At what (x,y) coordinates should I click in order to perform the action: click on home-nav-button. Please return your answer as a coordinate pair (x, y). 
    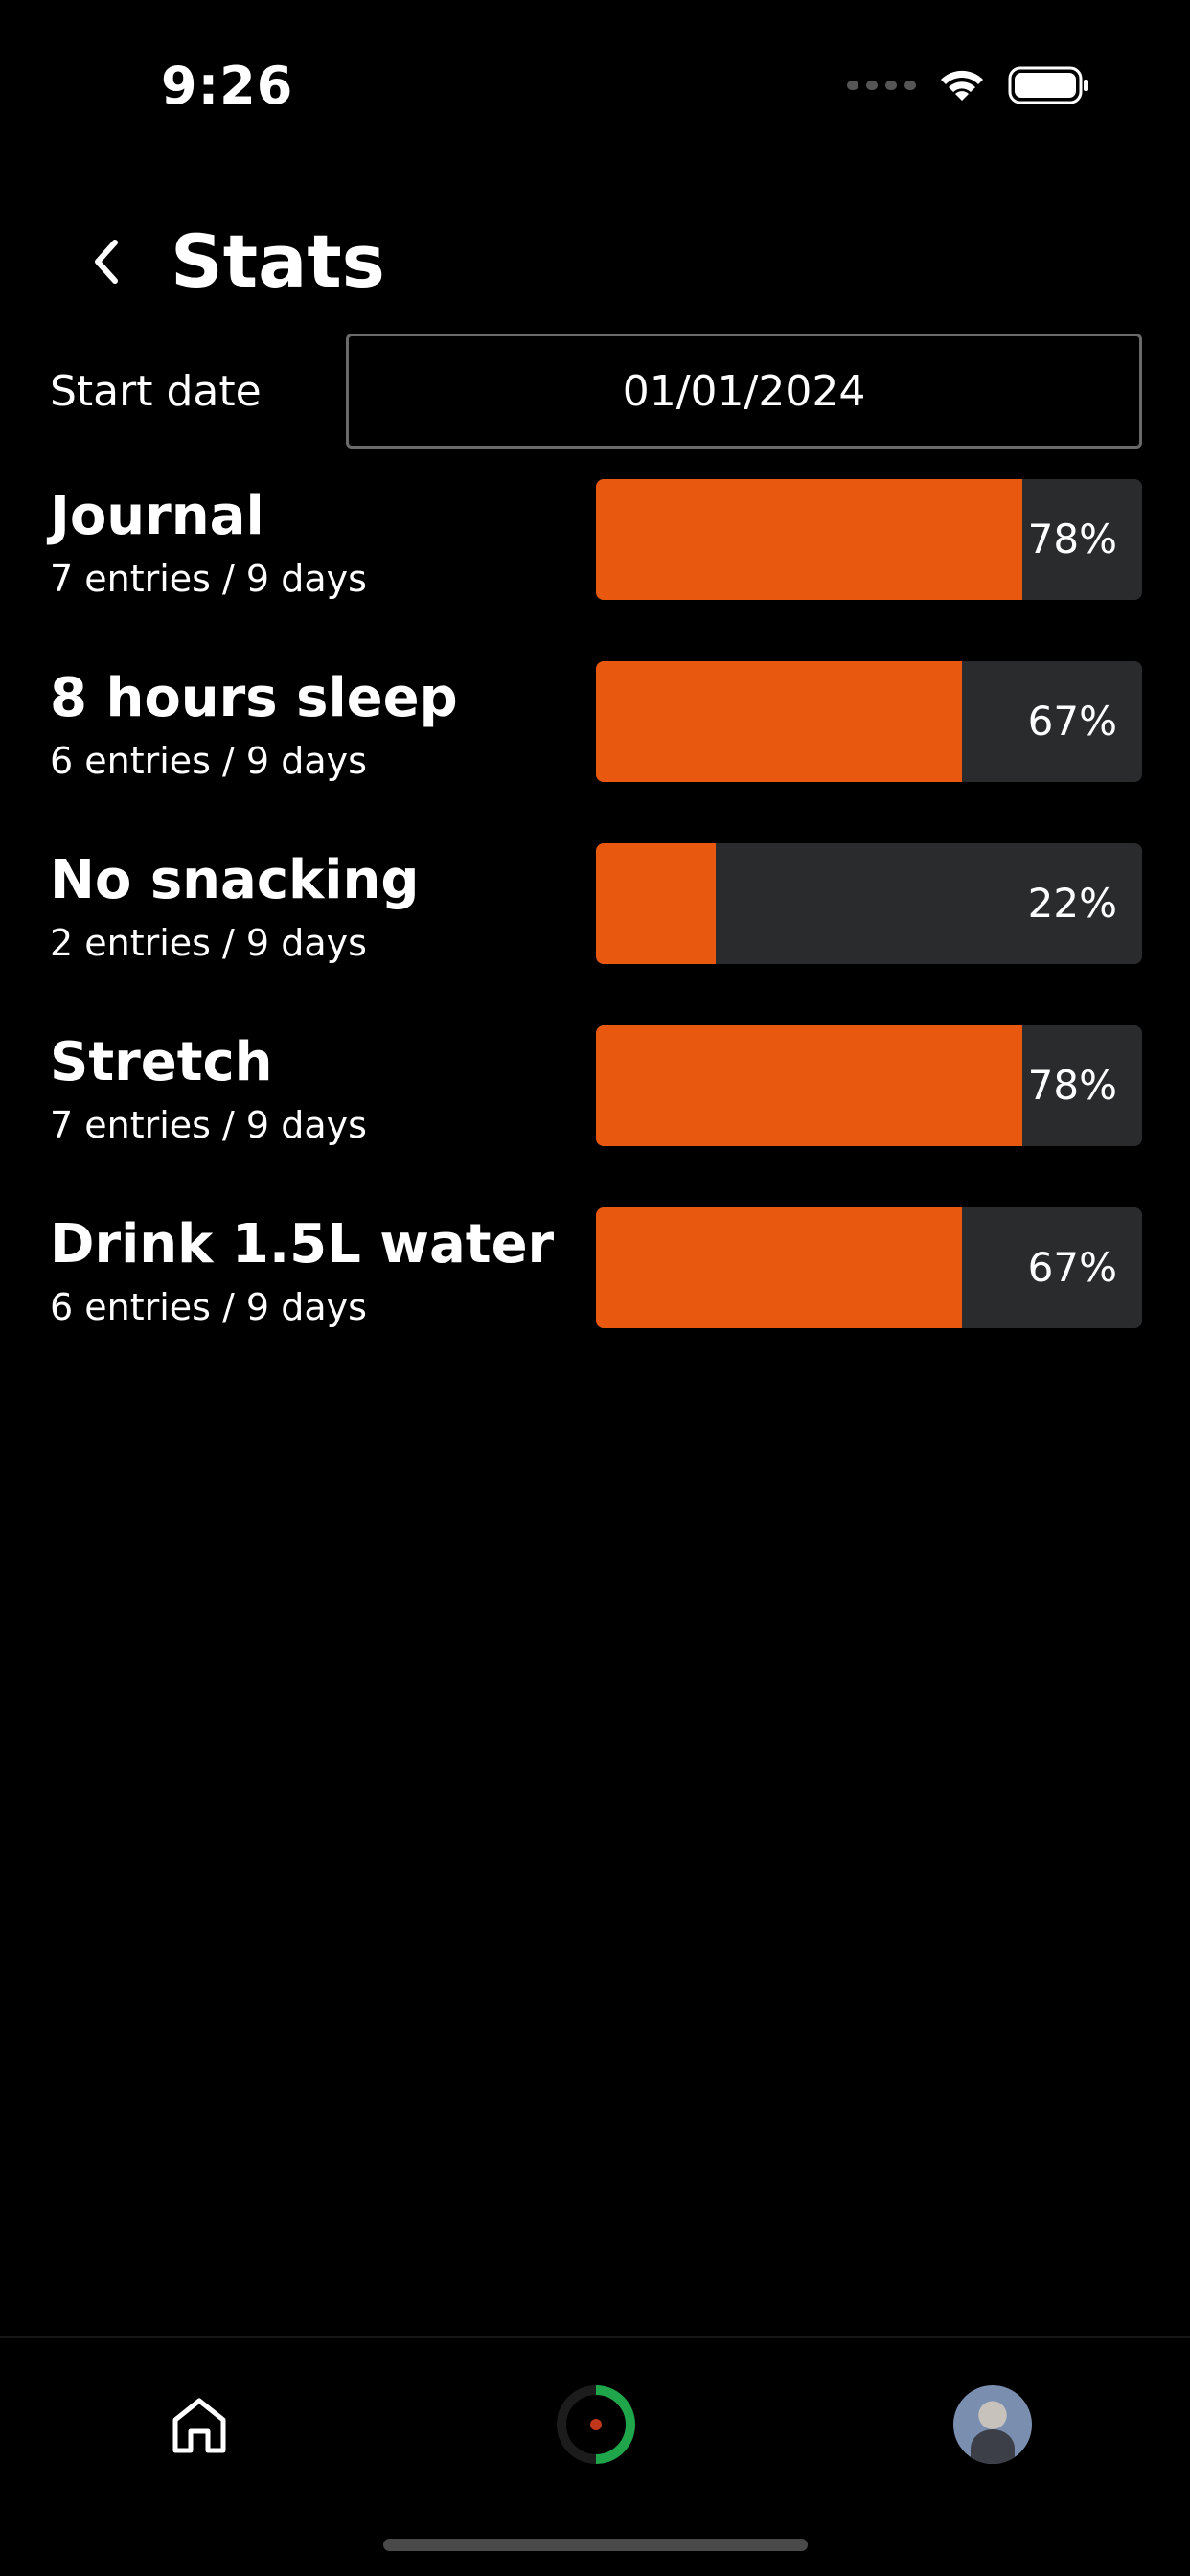
    Looking at the image, I should click on (199, 2424).